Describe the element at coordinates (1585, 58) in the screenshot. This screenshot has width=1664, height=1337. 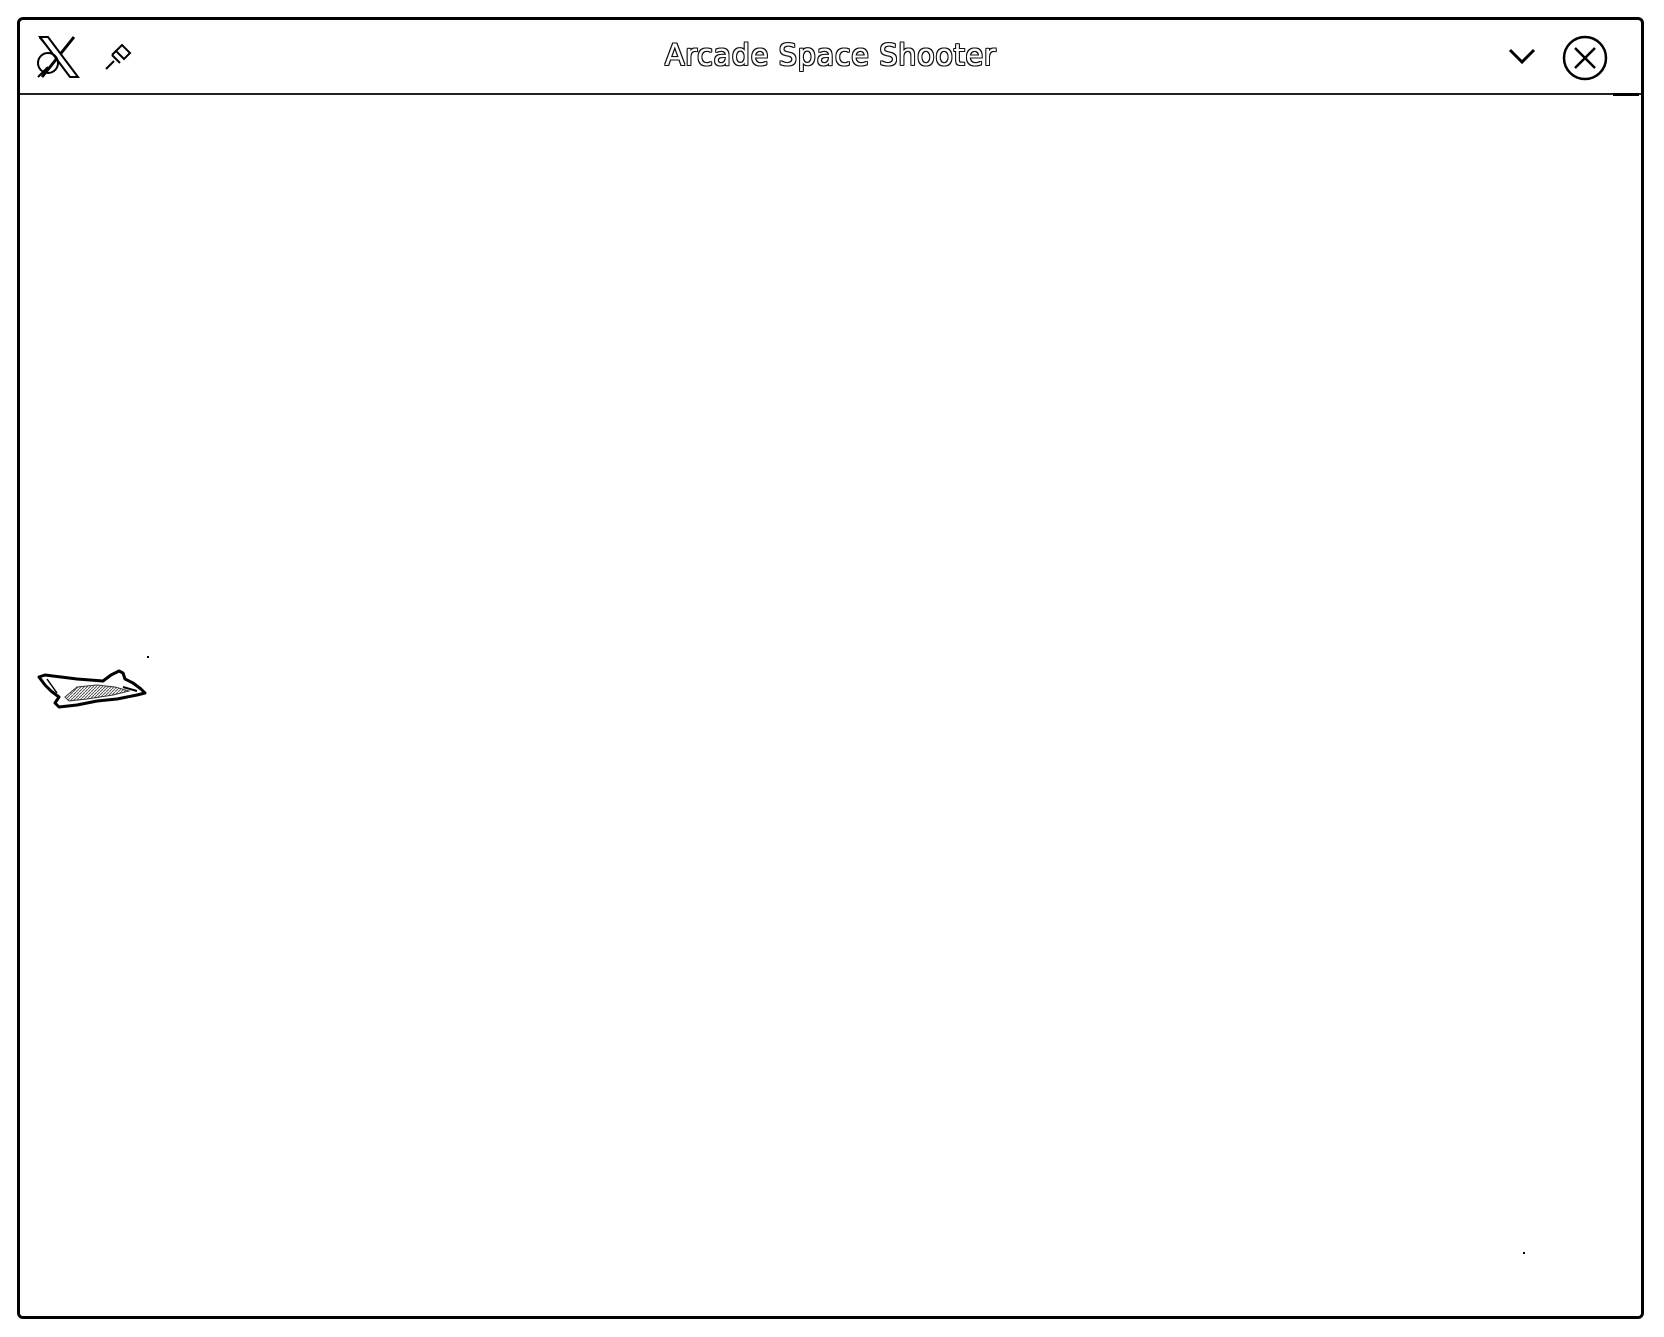
I see `close-icon` at that location.